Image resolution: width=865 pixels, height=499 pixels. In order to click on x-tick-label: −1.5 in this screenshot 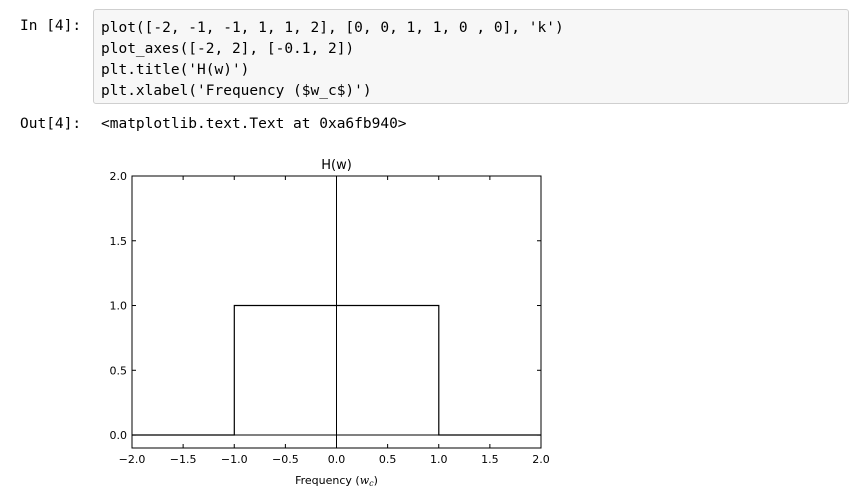, I will do `click(183, 459)`.